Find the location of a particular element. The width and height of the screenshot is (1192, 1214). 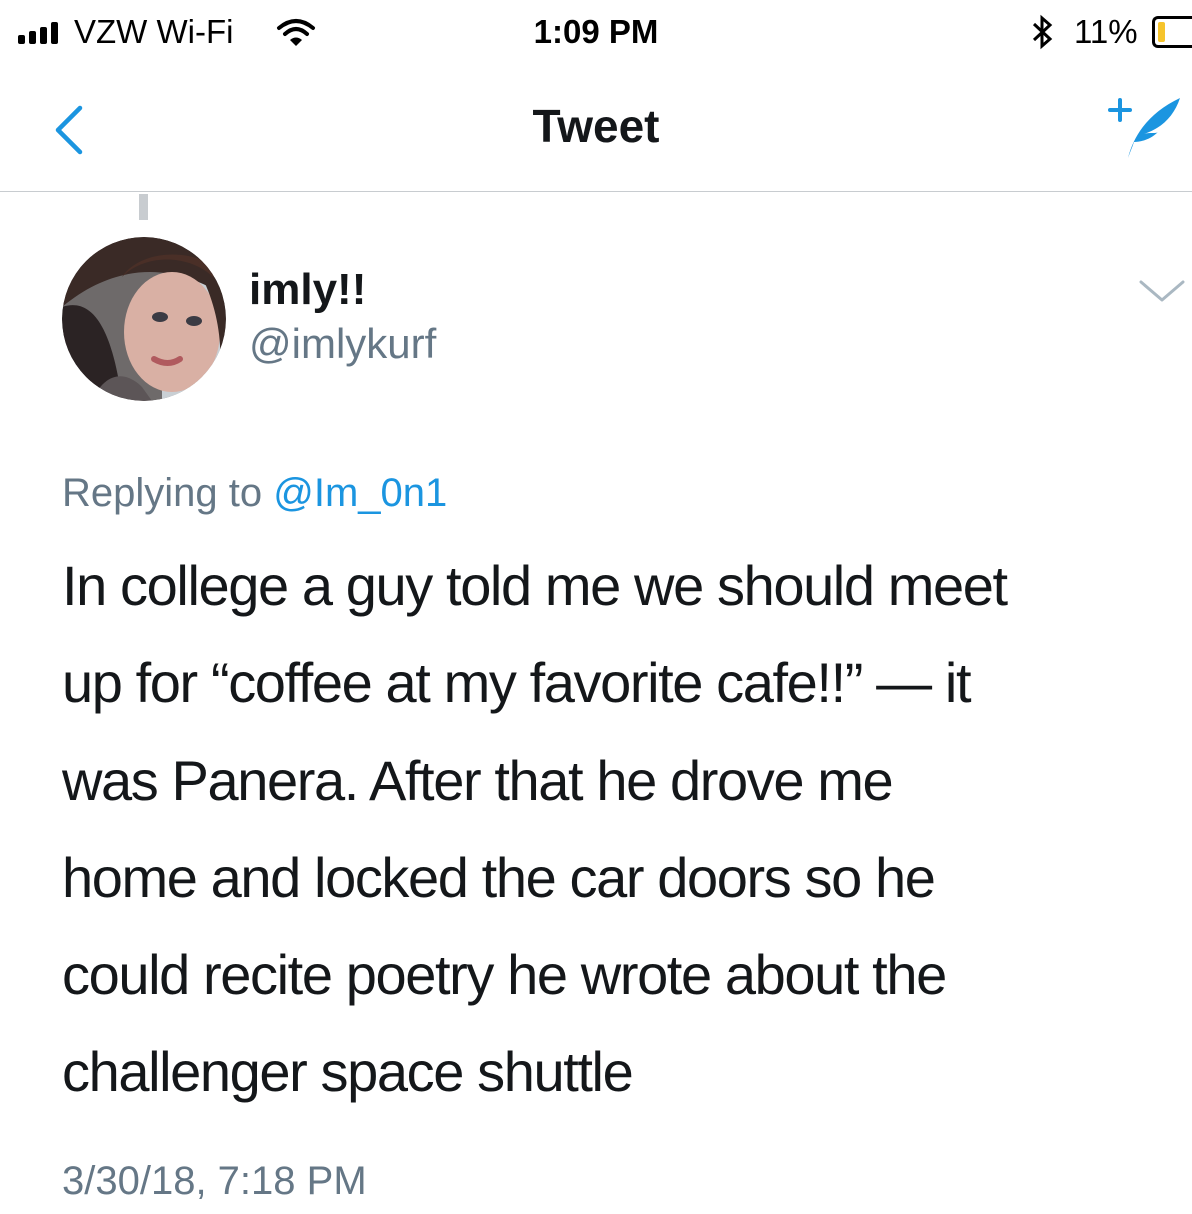

battery-level-fill is located at coordinates (1161, 32).